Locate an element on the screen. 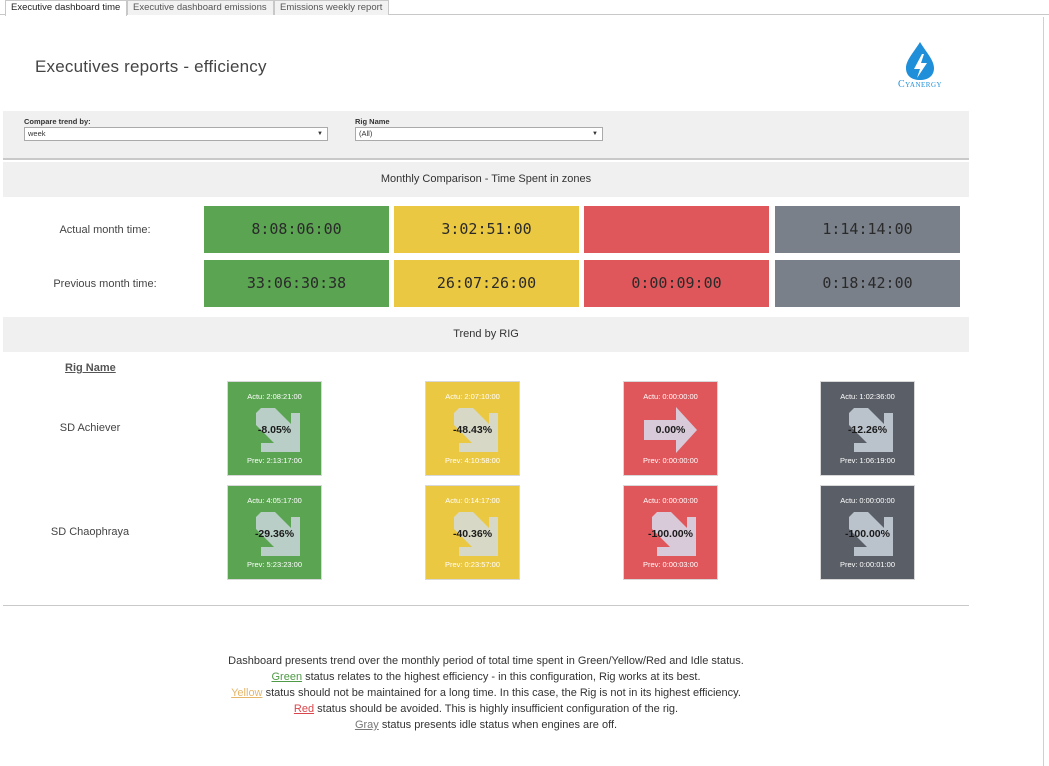  yellow-keyword: Yellow is located at coordinates (247, 693).